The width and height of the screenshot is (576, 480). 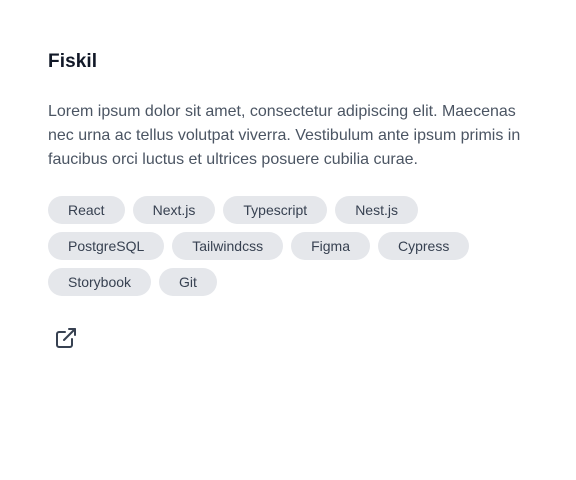 I want to click on external-link-icon, so click(x=66, y=338).